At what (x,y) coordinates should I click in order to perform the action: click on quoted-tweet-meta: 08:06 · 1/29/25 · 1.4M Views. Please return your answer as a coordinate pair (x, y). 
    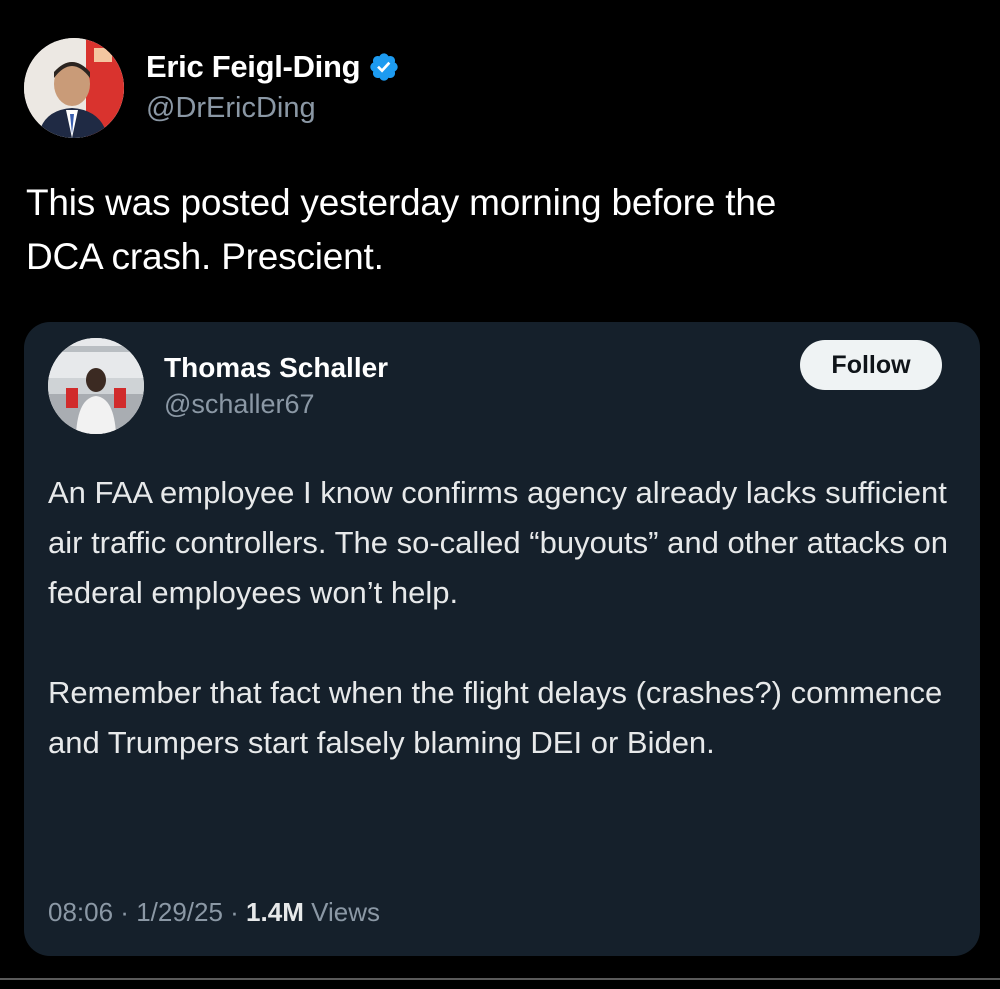
    Looking at the image, I should click on (214, 912).